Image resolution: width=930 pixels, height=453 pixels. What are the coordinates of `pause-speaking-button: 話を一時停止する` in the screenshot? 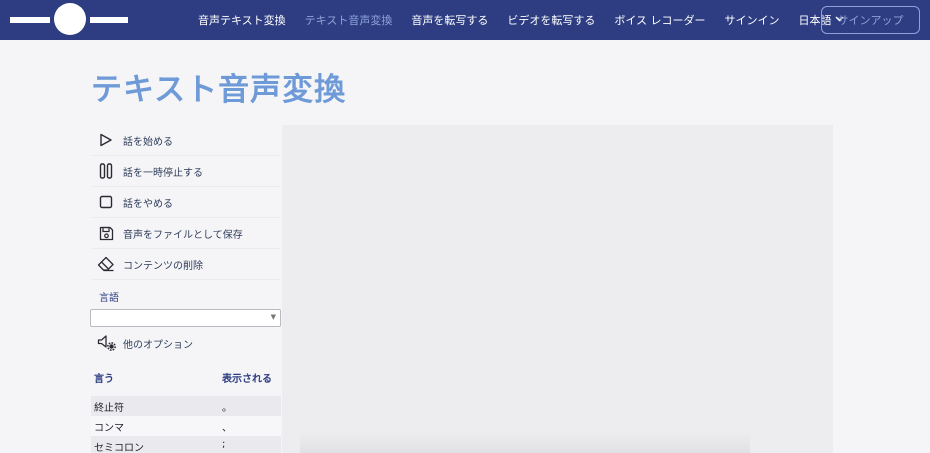 It's located at (186, 171).